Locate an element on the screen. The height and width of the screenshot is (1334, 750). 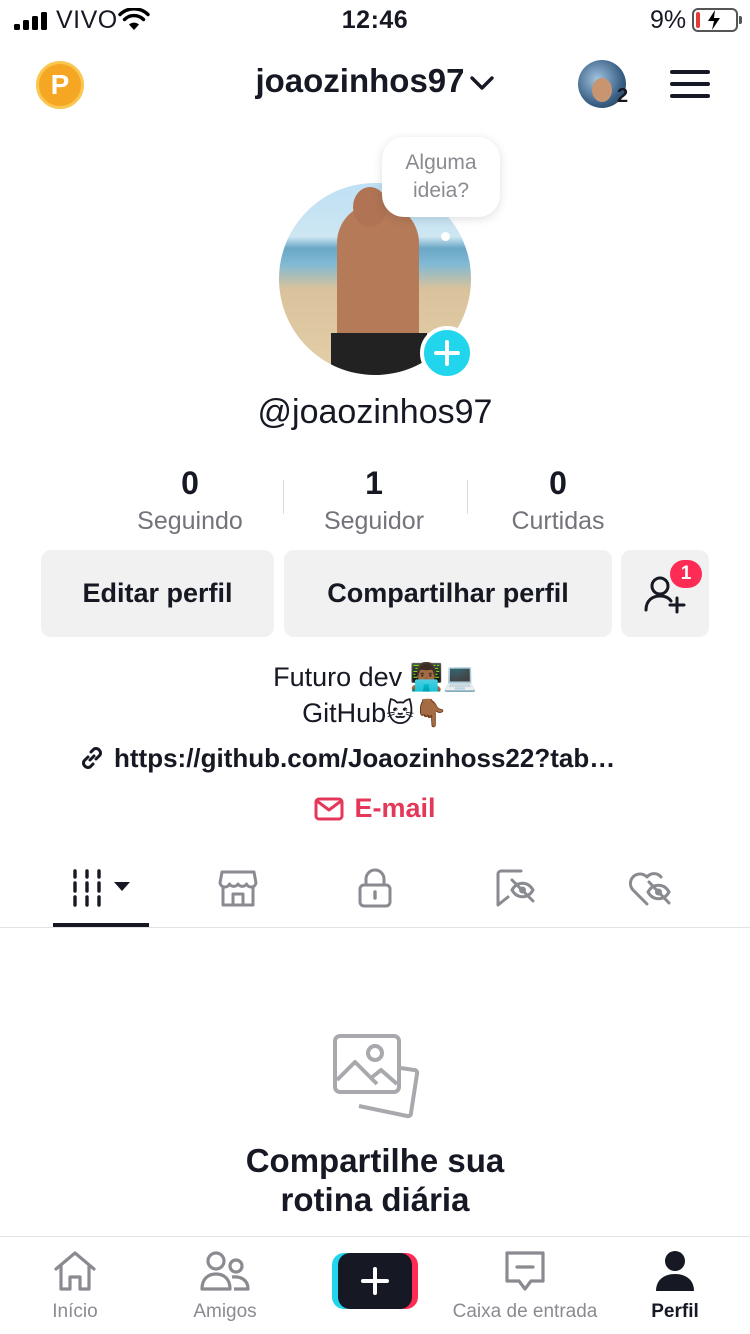
bio-line-1: Futuro dev 👨🏾‍💻💻 is located at coordinates (375, 677).